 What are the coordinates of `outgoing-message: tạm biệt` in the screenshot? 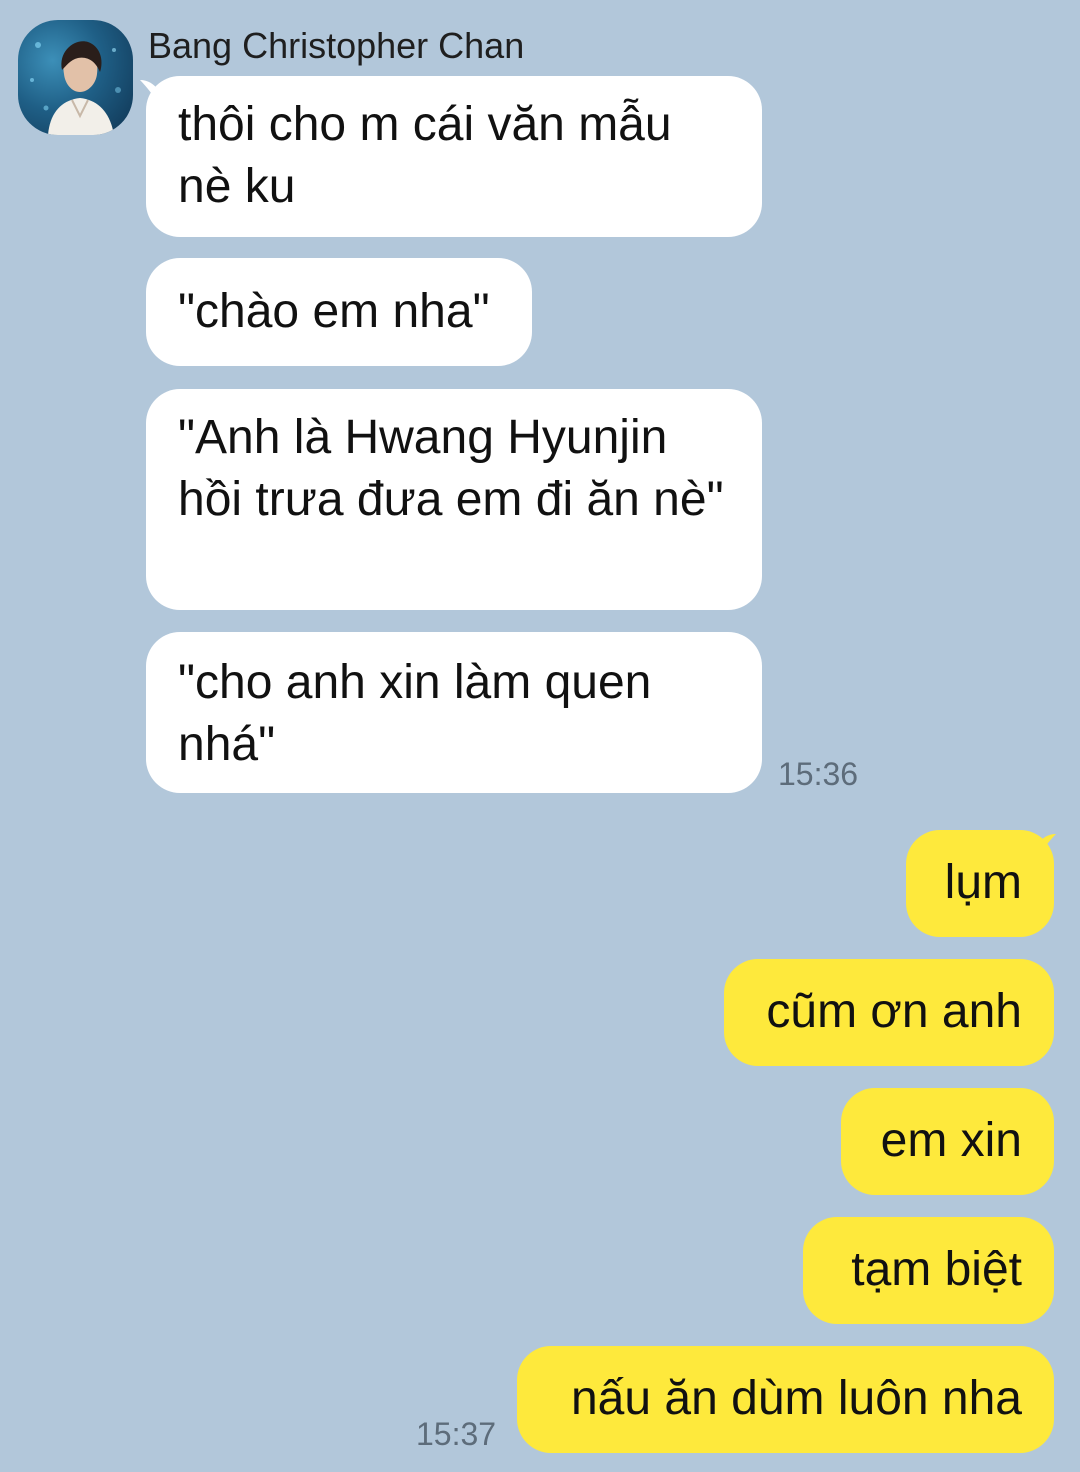 It's located at (928, 1270).